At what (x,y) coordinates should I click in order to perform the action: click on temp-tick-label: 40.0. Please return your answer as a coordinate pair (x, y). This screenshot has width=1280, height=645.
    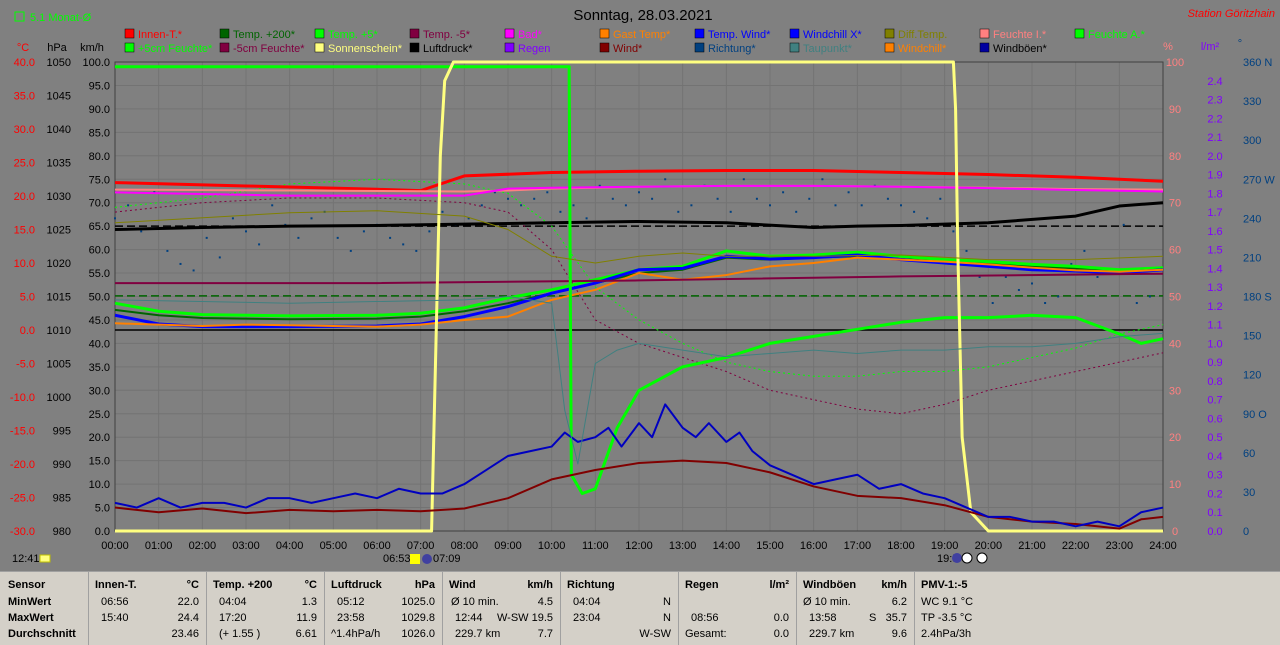
    Looking at the image, I should click on (24, 63).